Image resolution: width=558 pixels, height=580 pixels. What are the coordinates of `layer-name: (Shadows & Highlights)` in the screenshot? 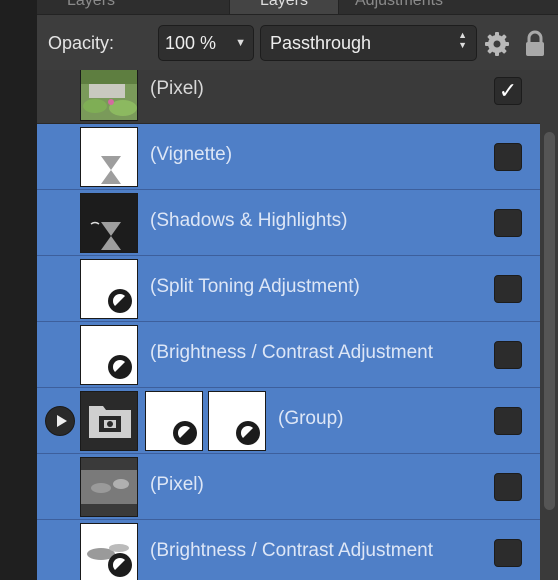 It's located at (249, 220).